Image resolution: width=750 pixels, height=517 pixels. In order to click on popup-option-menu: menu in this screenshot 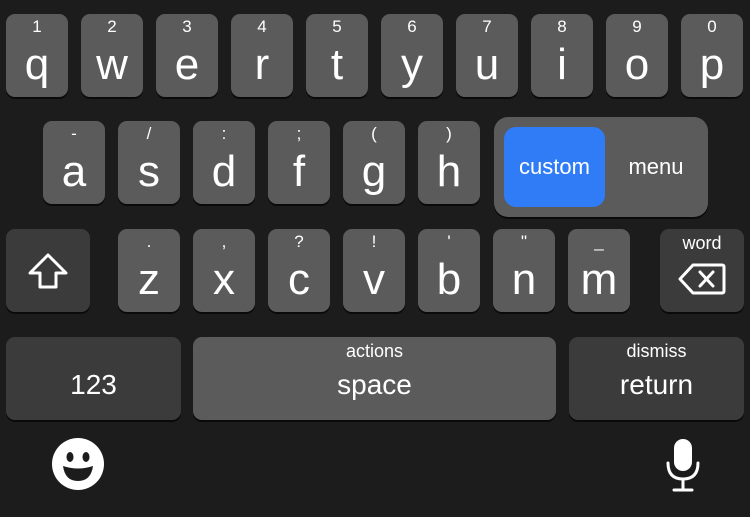, I will do `click(656, 167)`.